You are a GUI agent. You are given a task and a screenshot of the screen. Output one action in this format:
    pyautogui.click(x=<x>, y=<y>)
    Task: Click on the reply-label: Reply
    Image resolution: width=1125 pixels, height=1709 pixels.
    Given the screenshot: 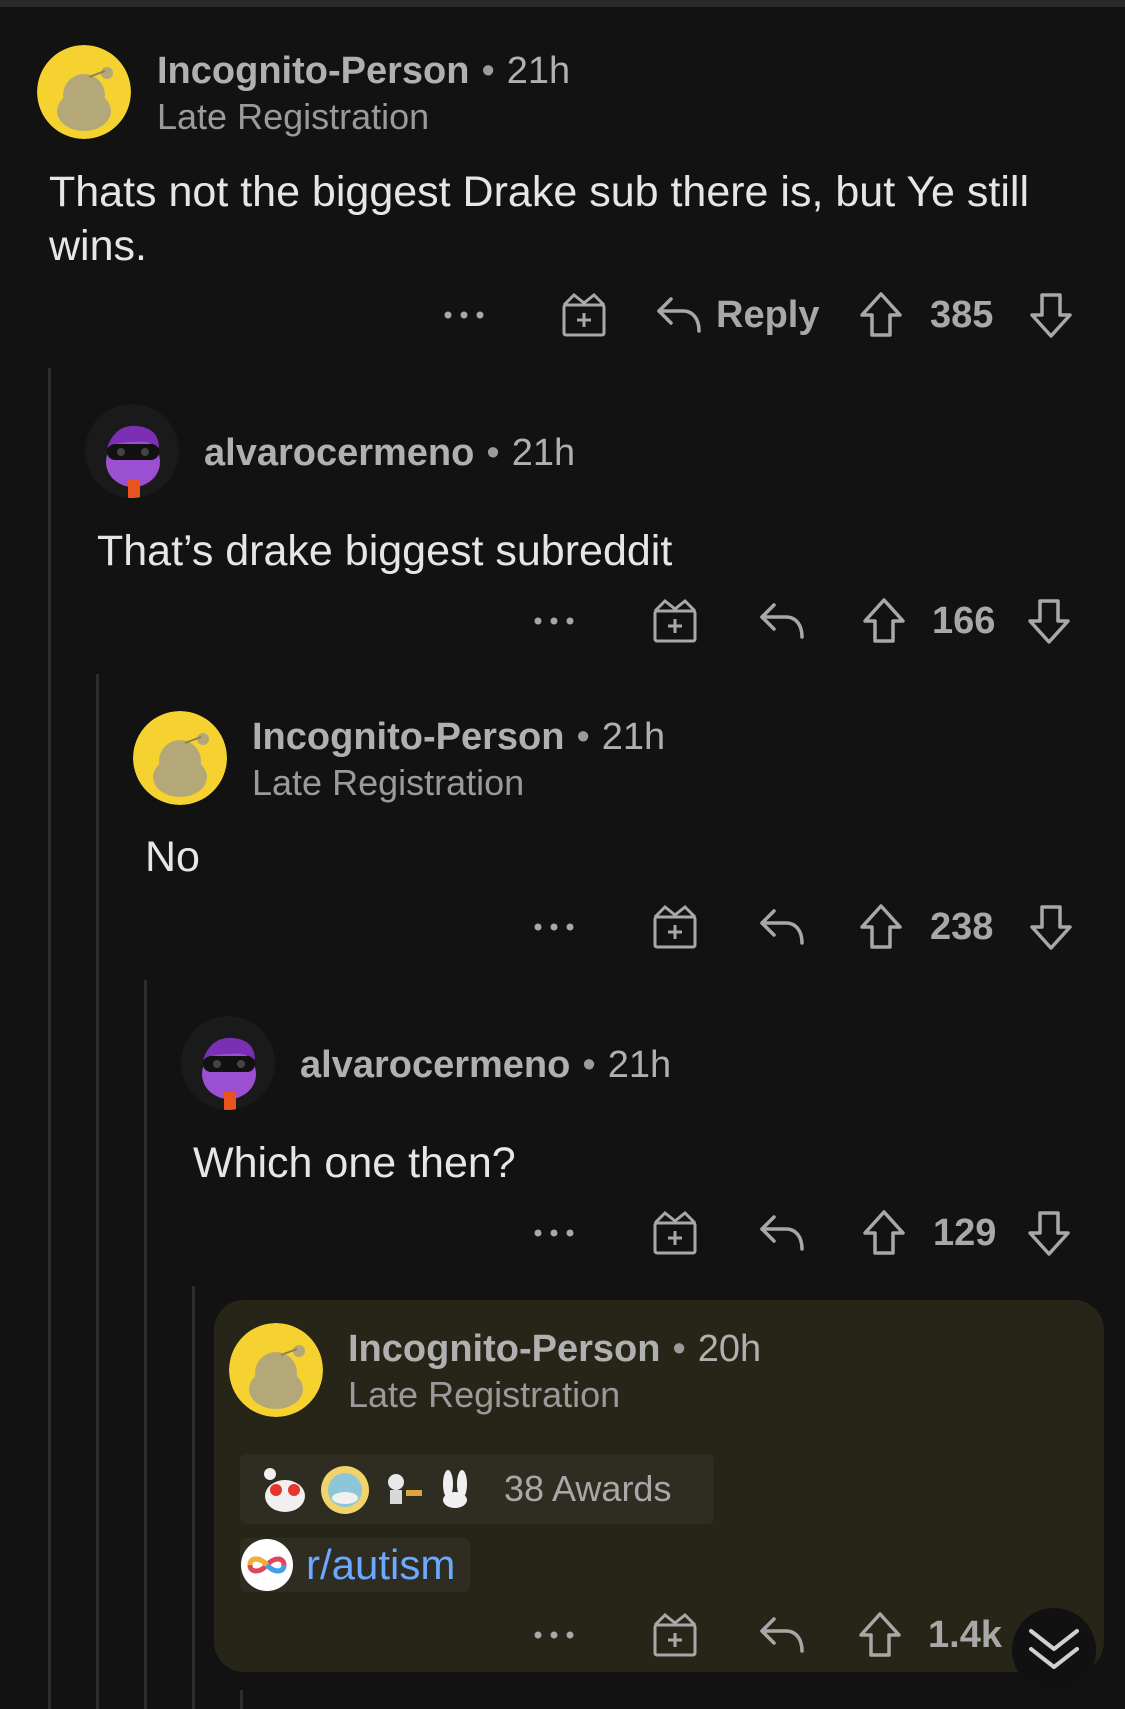 What is the action you would take?
    pyautogui.click(x=767, y=315)
    